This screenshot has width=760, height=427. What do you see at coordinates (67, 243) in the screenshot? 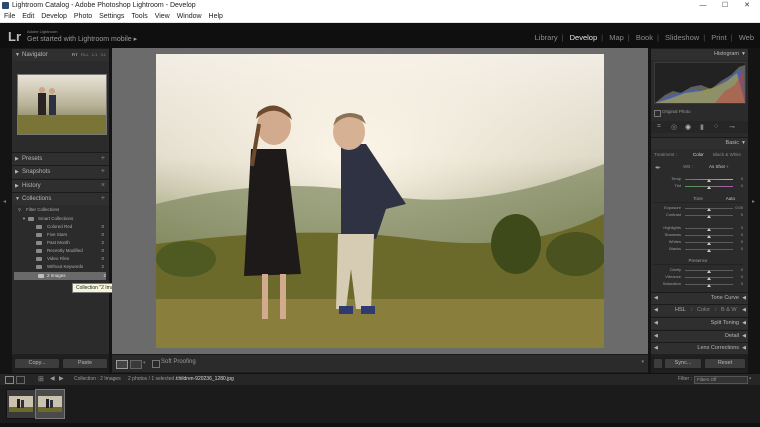
I see `collection-past-month: Past Month 2` at bounding box center [67, 243].